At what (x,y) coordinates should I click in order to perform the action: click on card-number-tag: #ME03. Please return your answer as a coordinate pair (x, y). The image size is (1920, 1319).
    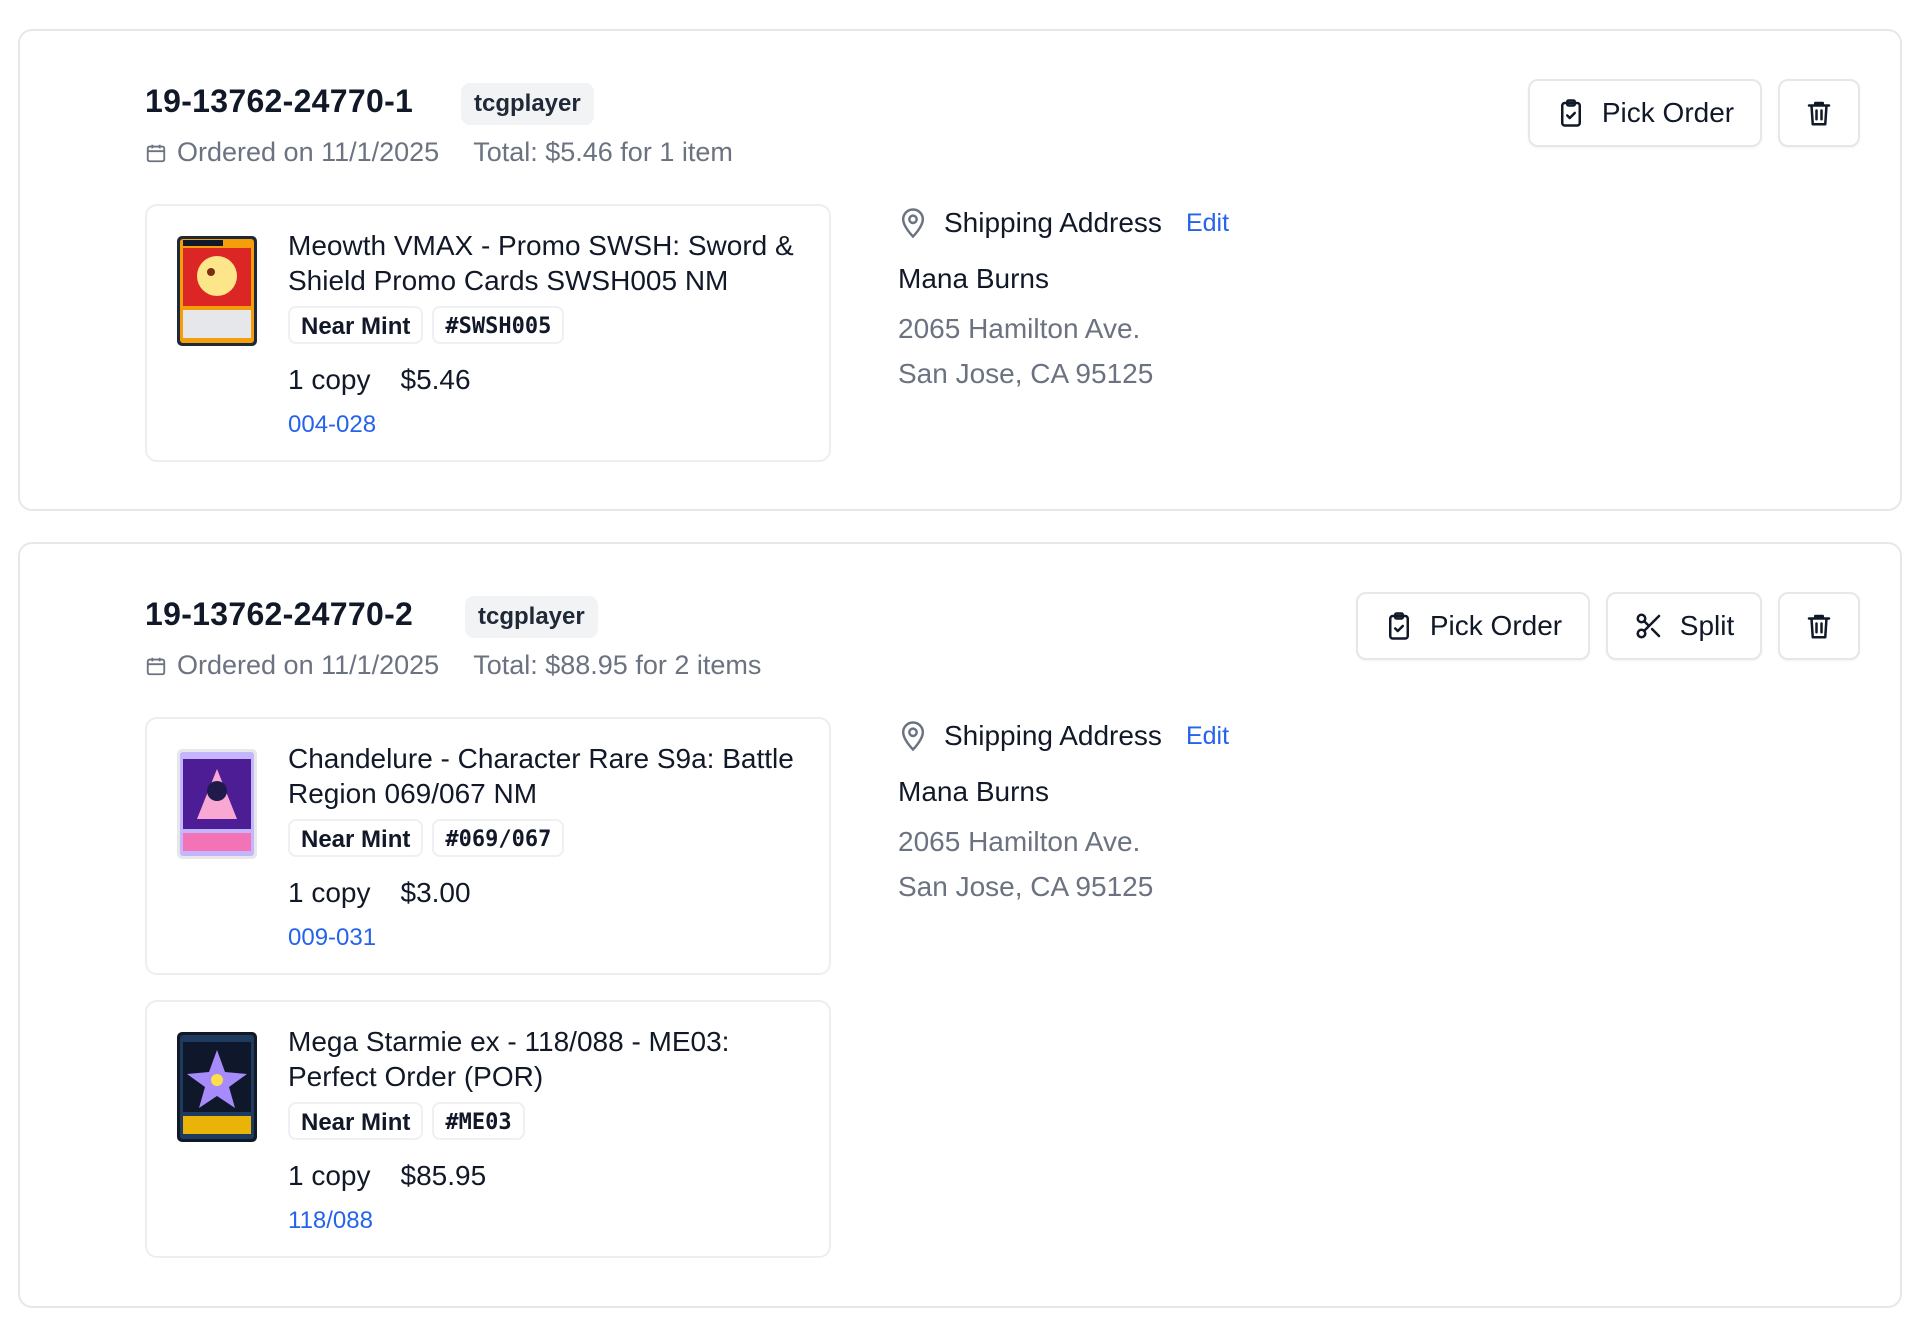
    Looking at the image, I should click on (478, 1121).